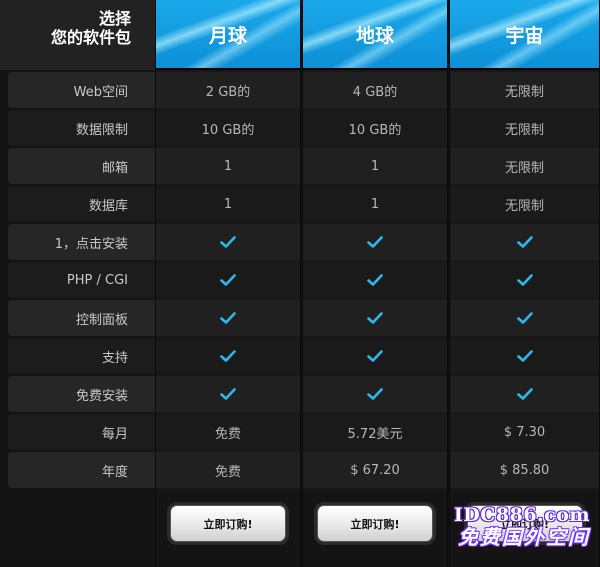  Describe the element at coordinates (81, 242) in the screenshot. I see `row-label: 1，点击安装` at that location.